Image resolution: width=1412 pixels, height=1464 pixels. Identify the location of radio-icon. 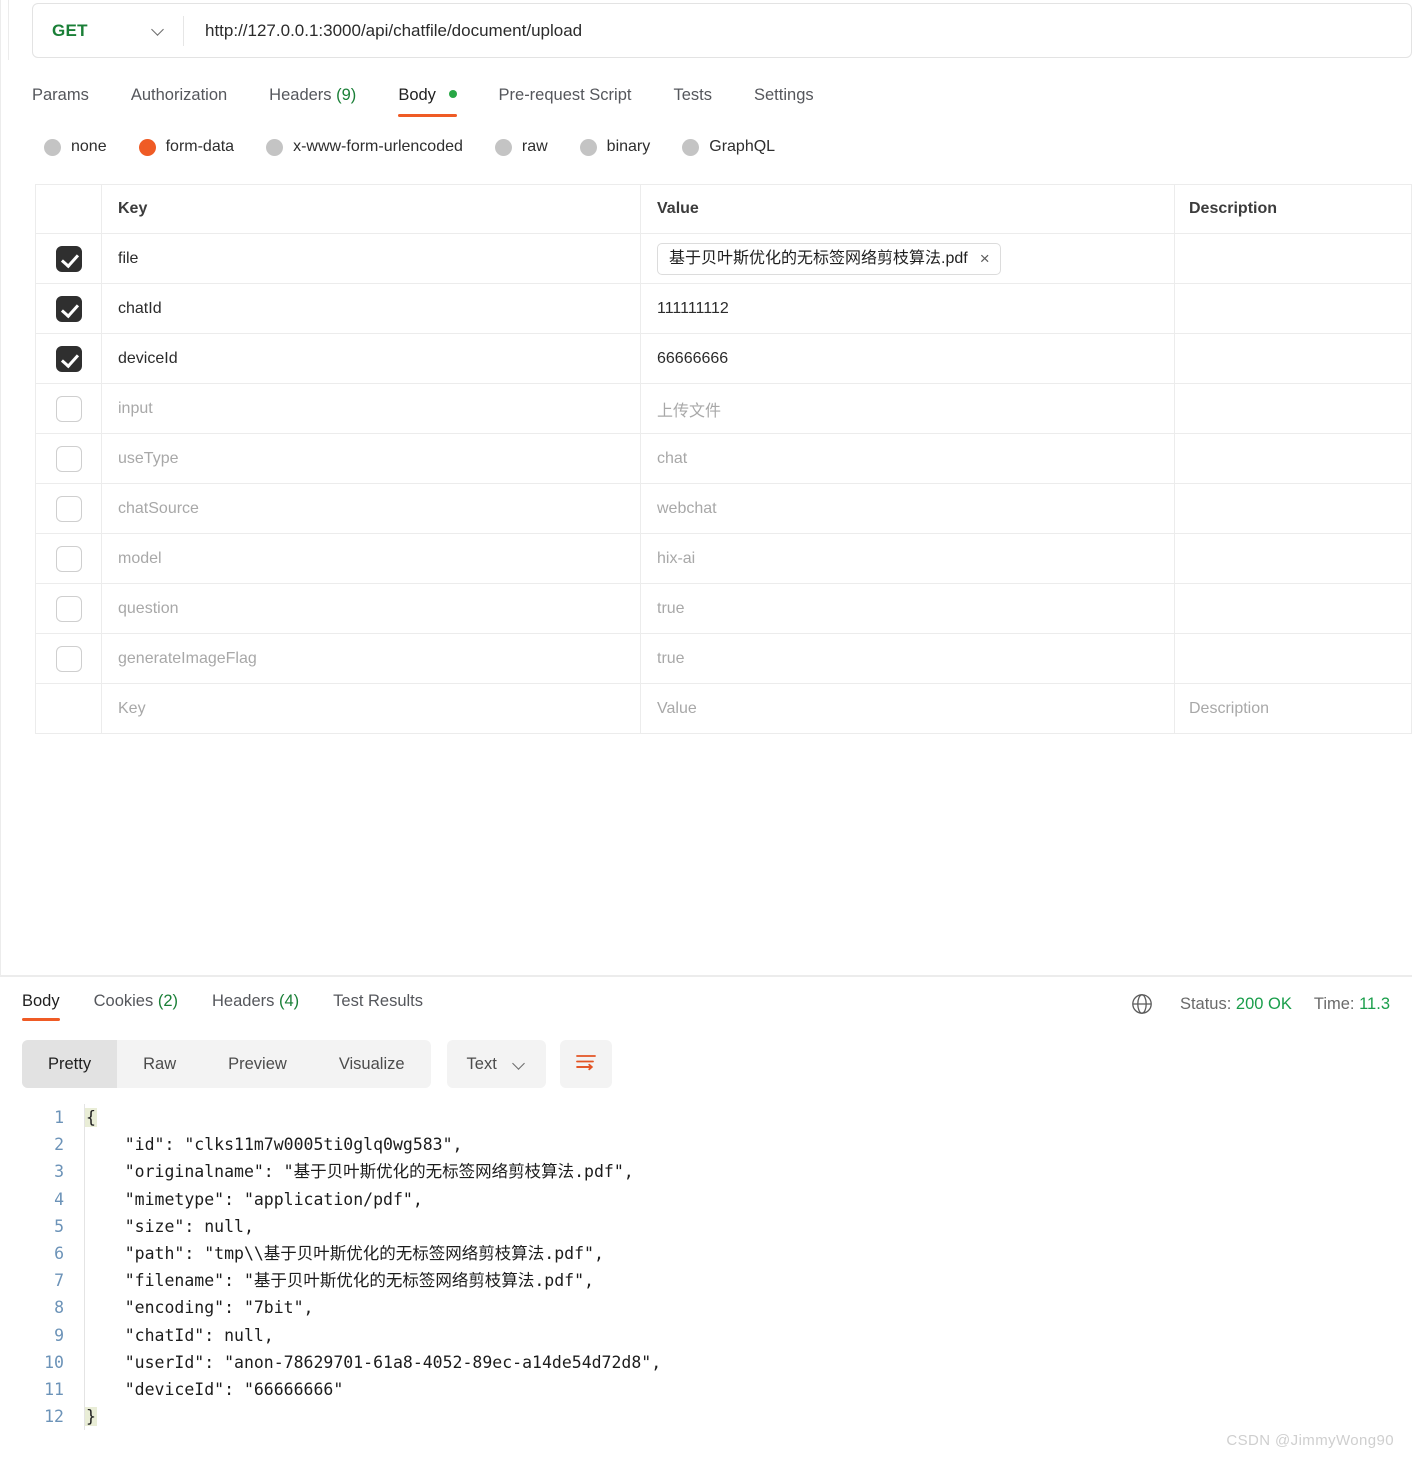
(275, 147).